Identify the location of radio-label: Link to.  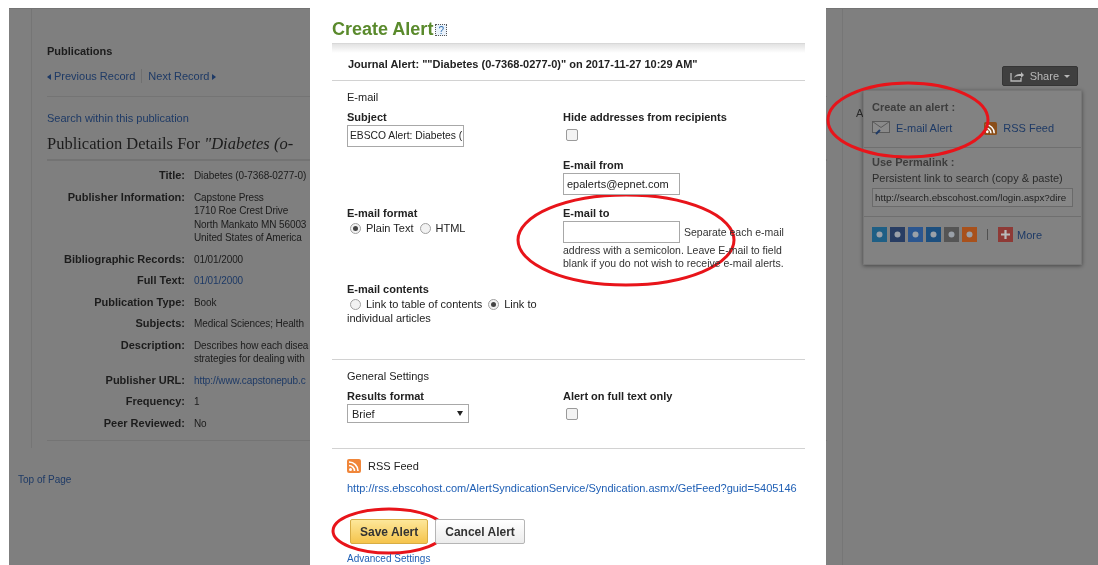
(520, 304).